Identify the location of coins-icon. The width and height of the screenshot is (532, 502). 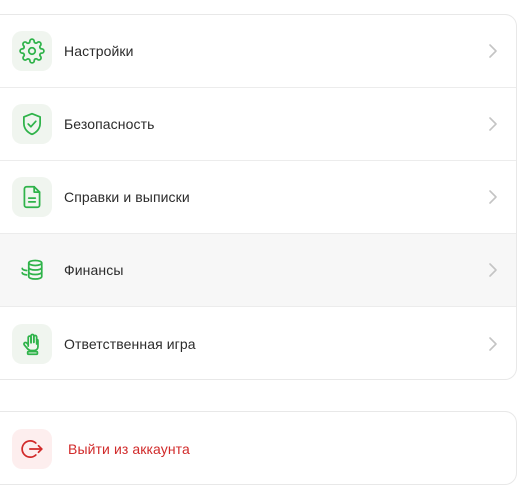
(32, 269).